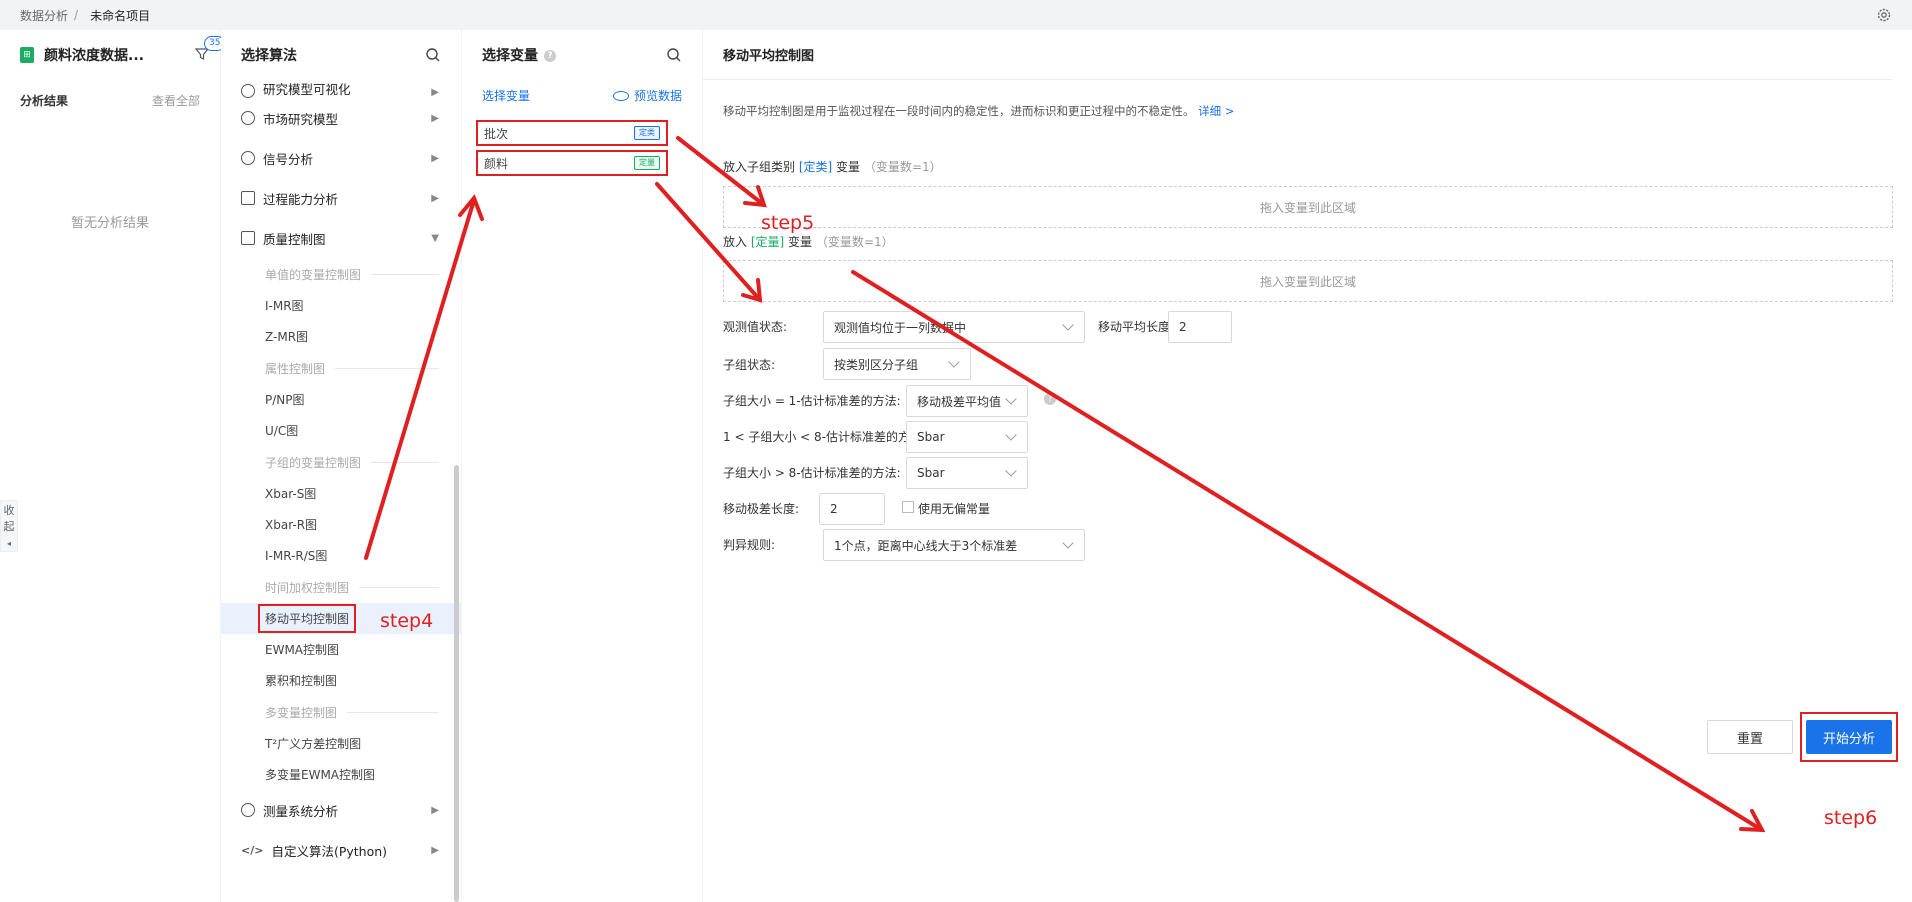 The height and width of the screenshot is (902, 1912). Describe the element at coordinates (572, 163) in the screenshot. I see `variable-item-pigment: 颜料 定量` at that location.